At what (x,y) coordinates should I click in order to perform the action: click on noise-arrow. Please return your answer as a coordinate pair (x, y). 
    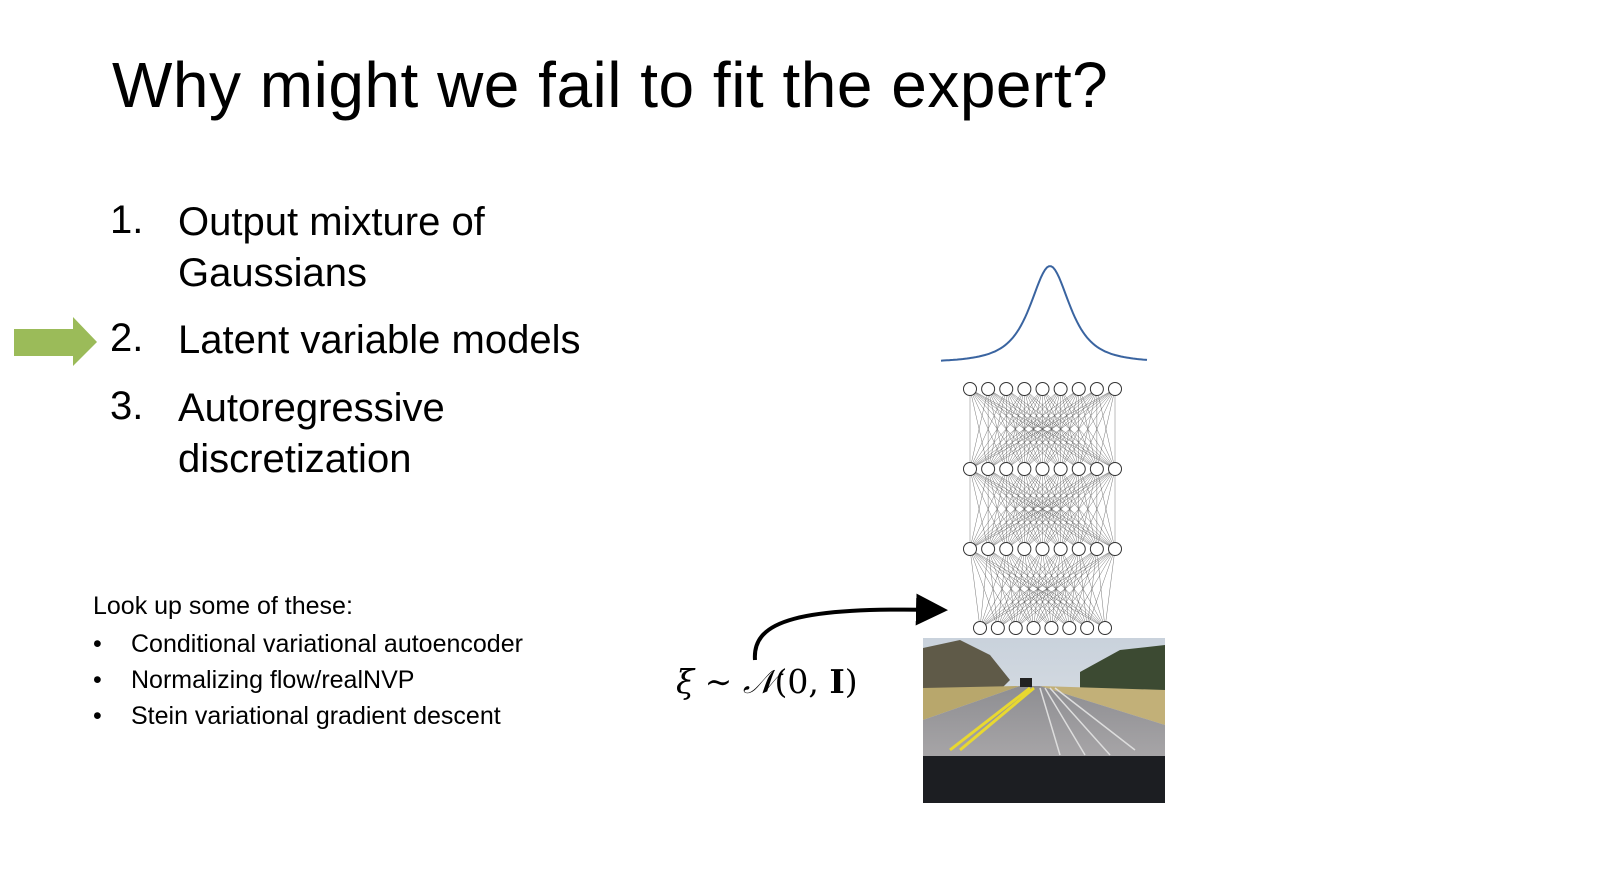
    Looking at the image, I should click on (850, 627).